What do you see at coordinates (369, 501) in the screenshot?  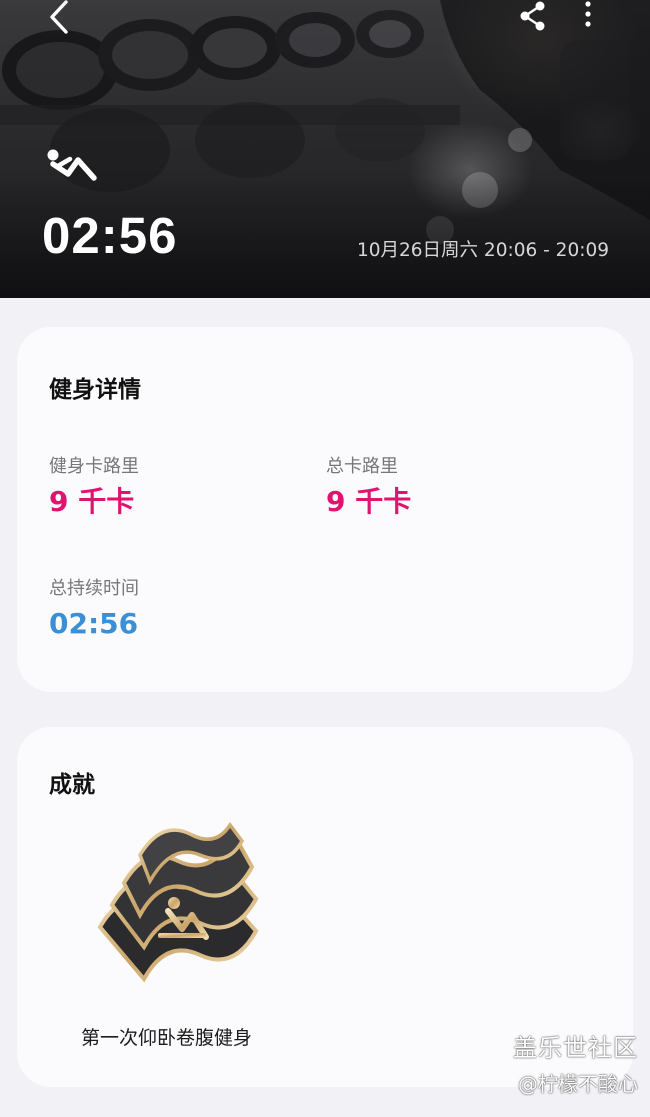 I see `total-calories-value: 9 千卡` at bounding box center [369, 501].